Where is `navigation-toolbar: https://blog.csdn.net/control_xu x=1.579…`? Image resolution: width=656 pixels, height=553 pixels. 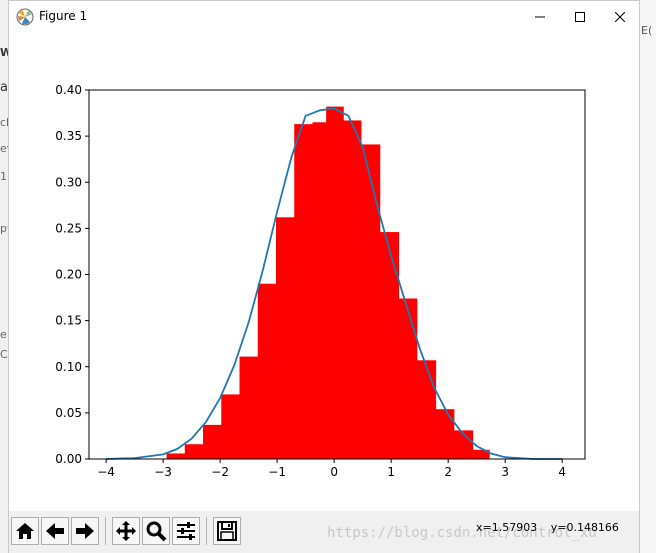
navigation-toolbar: https://blog.csdn.net/control_xu x=1.579… is located at coordinates (324, 532).